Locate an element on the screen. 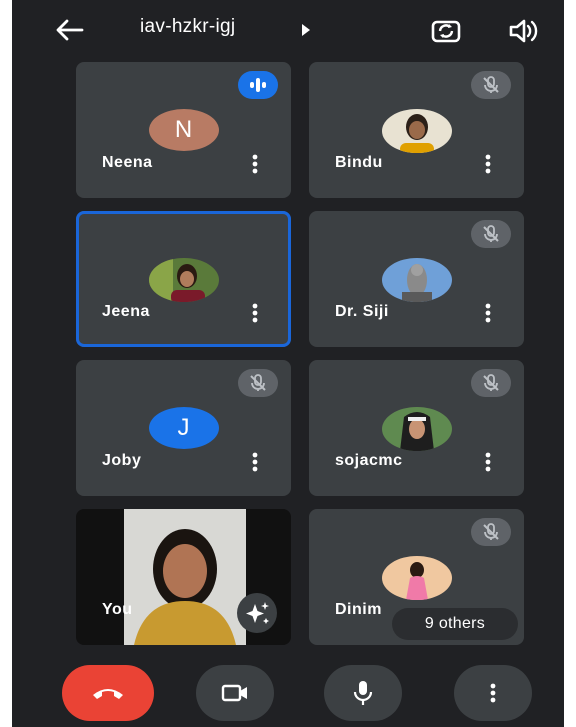  speaking-indicator is located at coordinates (258, 85).